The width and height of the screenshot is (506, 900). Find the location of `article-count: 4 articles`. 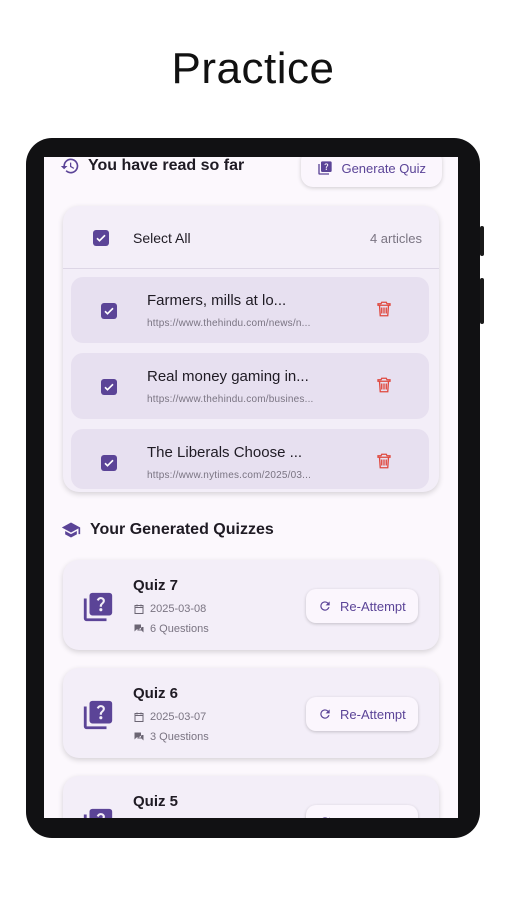

article-count: 4 articles is located at coordinates (395, 238).